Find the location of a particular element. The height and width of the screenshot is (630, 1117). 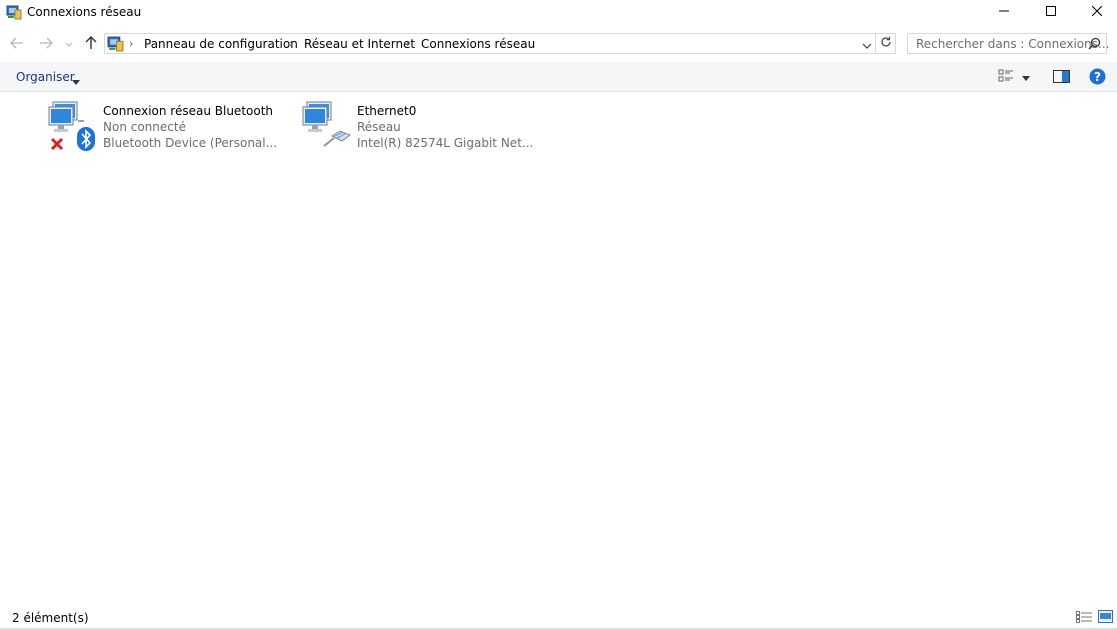

maximize-icon is located at coordinates (1051, 12).